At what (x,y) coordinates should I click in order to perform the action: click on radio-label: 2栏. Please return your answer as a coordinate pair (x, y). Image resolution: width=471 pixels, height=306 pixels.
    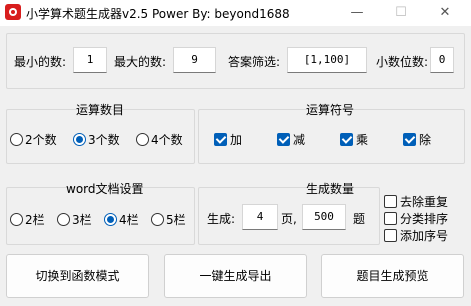
    Looking at the image, I should click on (35, 220).